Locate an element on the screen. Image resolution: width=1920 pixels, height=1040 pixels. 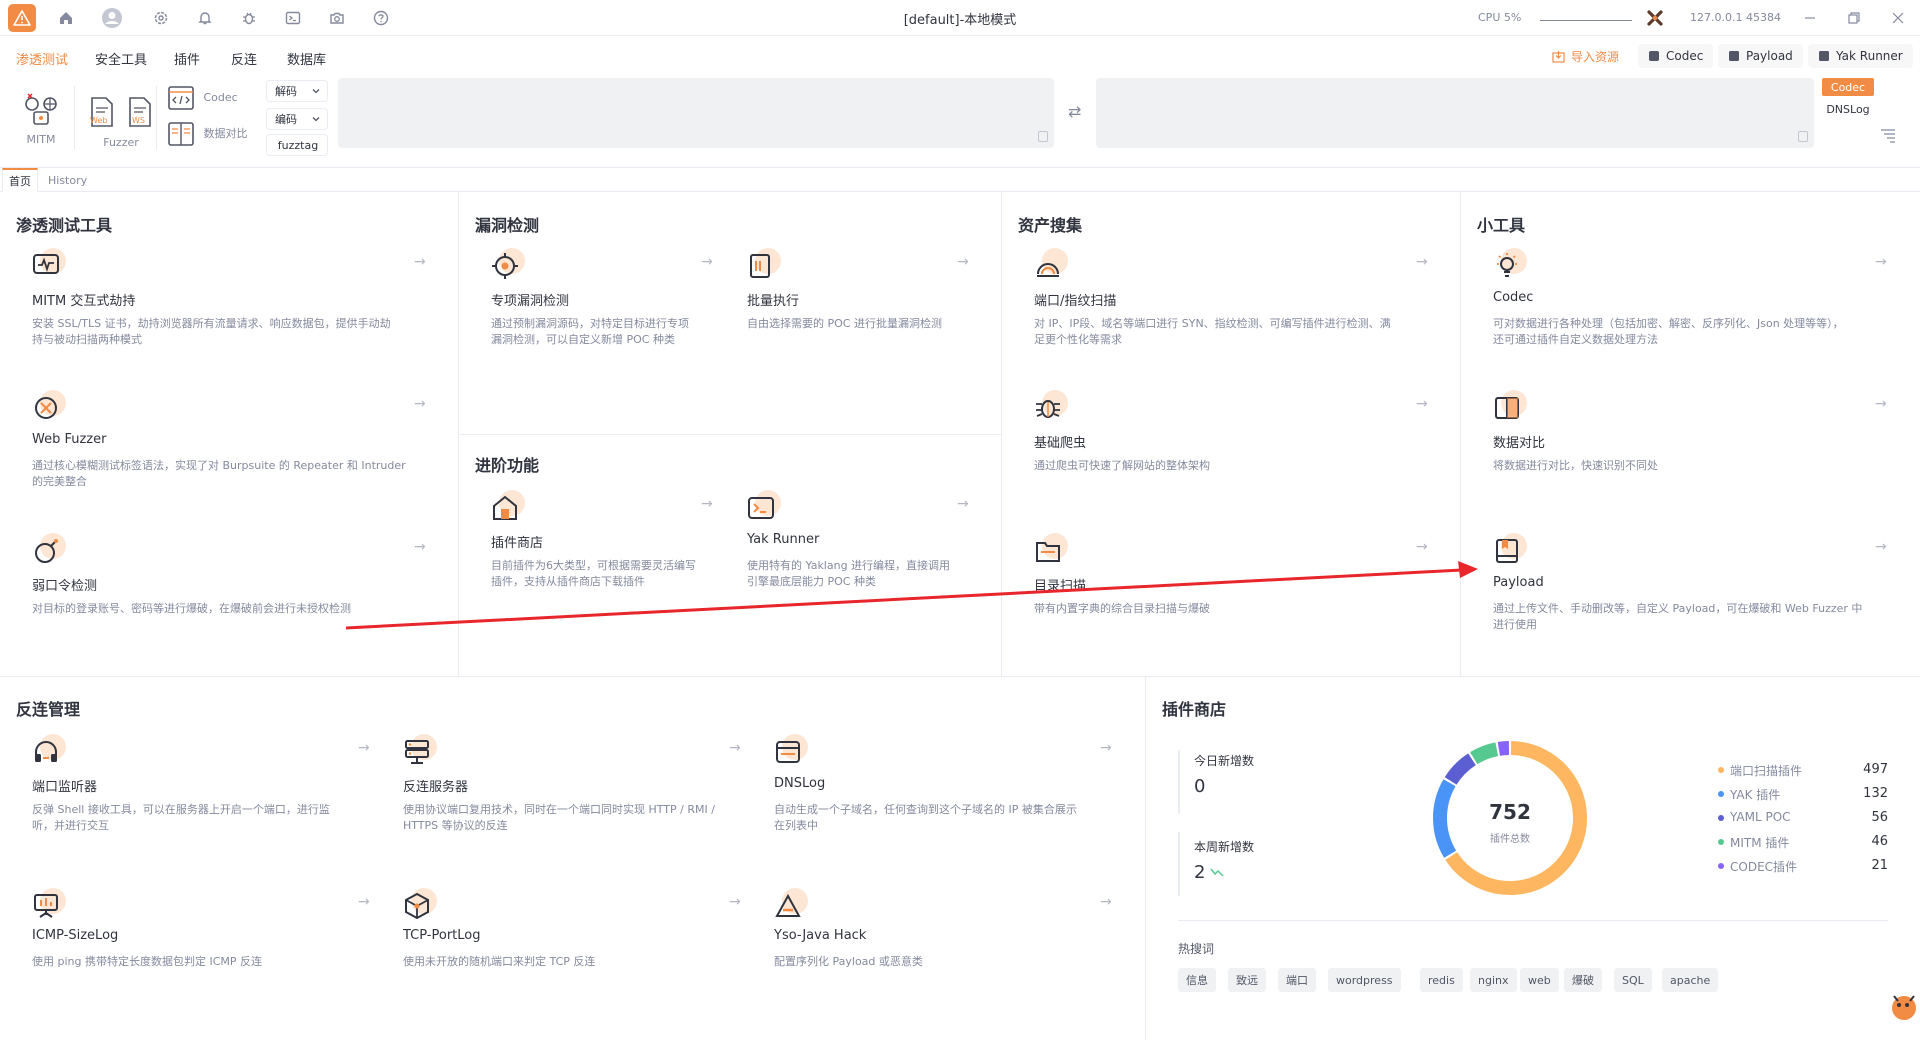
batch-icon is located at coordinates (764, 265).